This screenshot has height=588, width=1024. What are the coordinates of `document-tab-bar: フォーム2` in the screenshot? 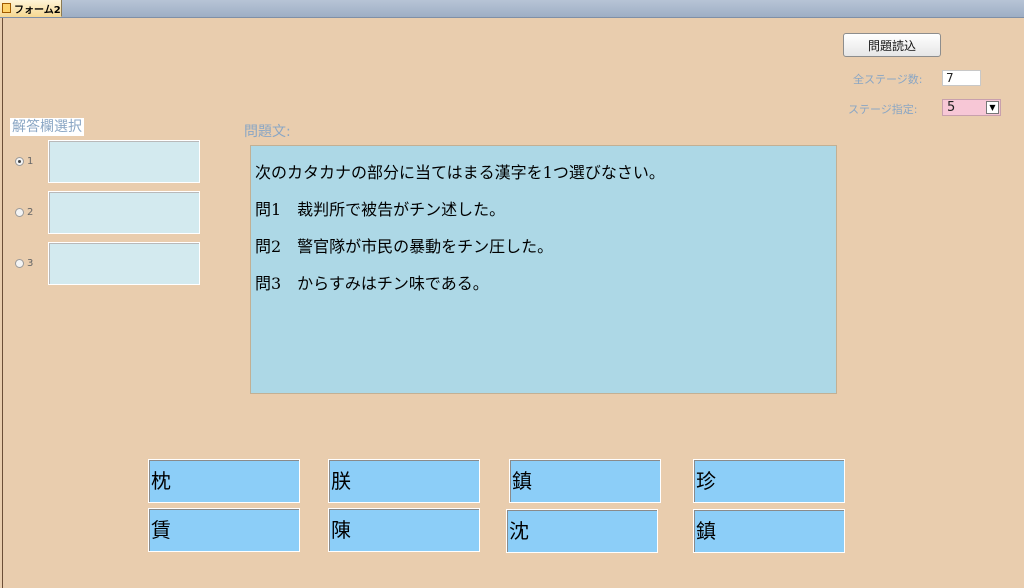 It's located at (512, 9).